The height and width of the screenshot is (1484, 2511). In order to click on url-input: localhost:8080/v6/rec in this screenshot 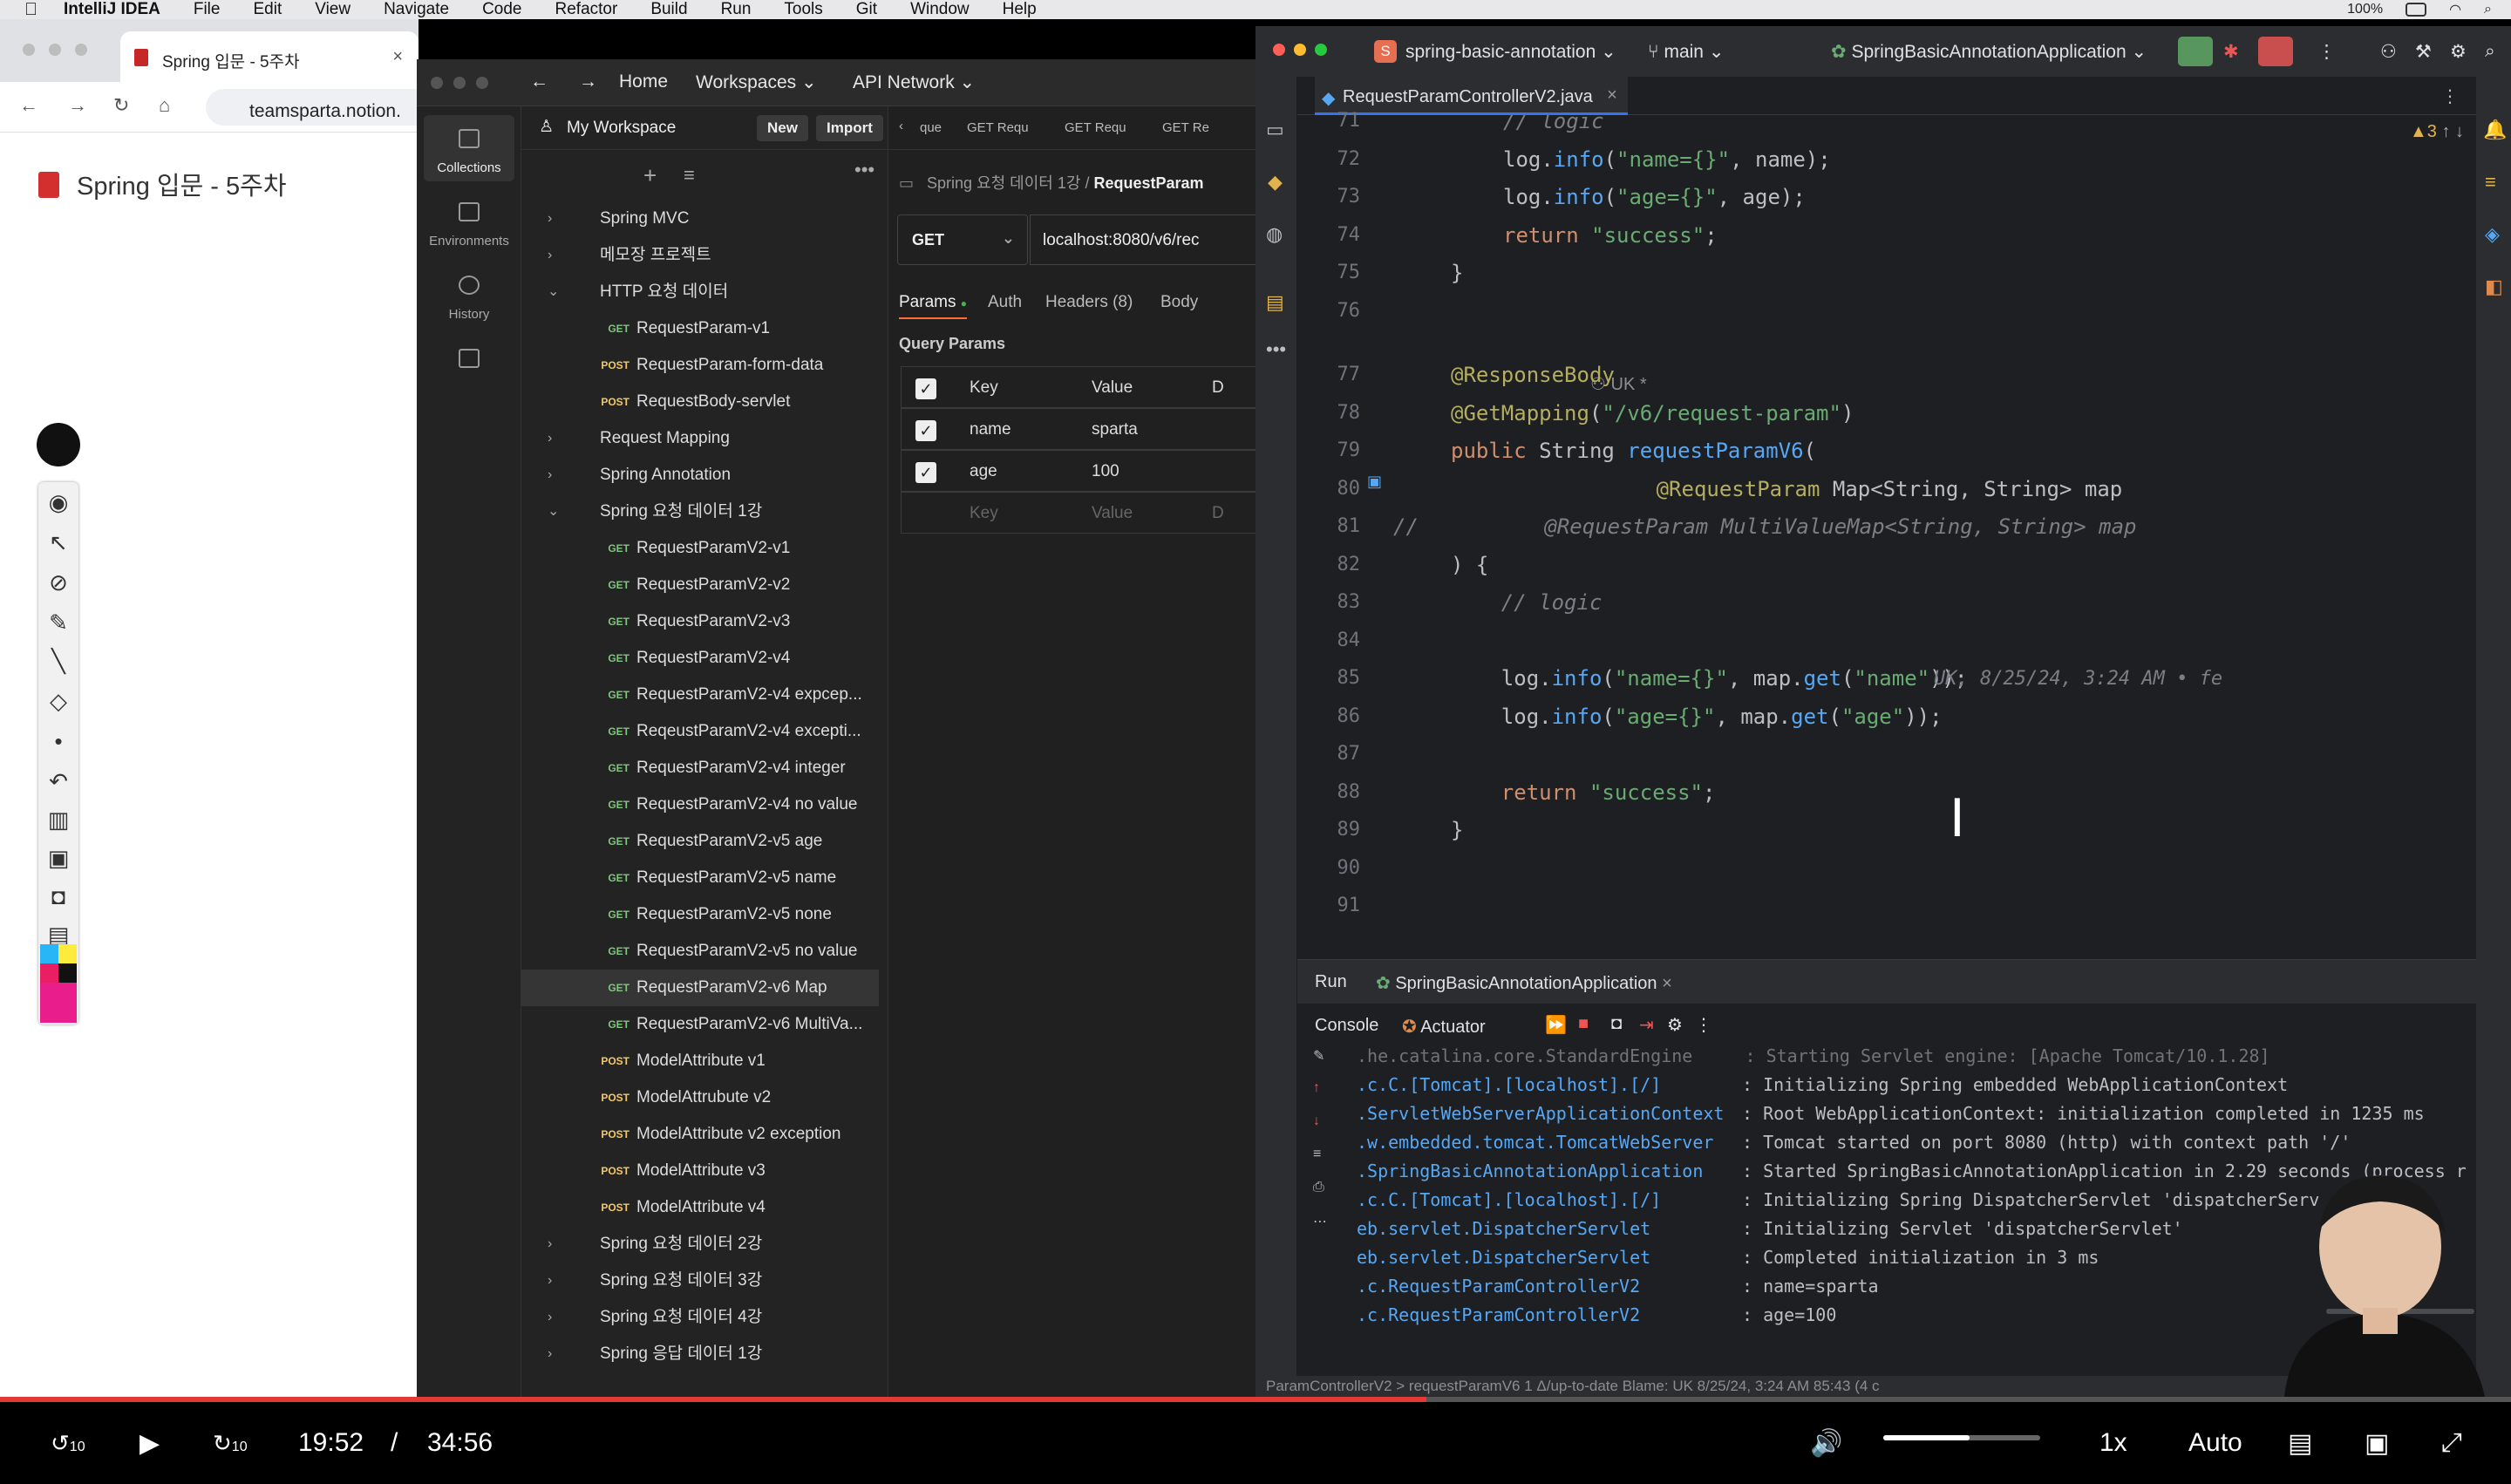, I will do `click(1144, 239)`.